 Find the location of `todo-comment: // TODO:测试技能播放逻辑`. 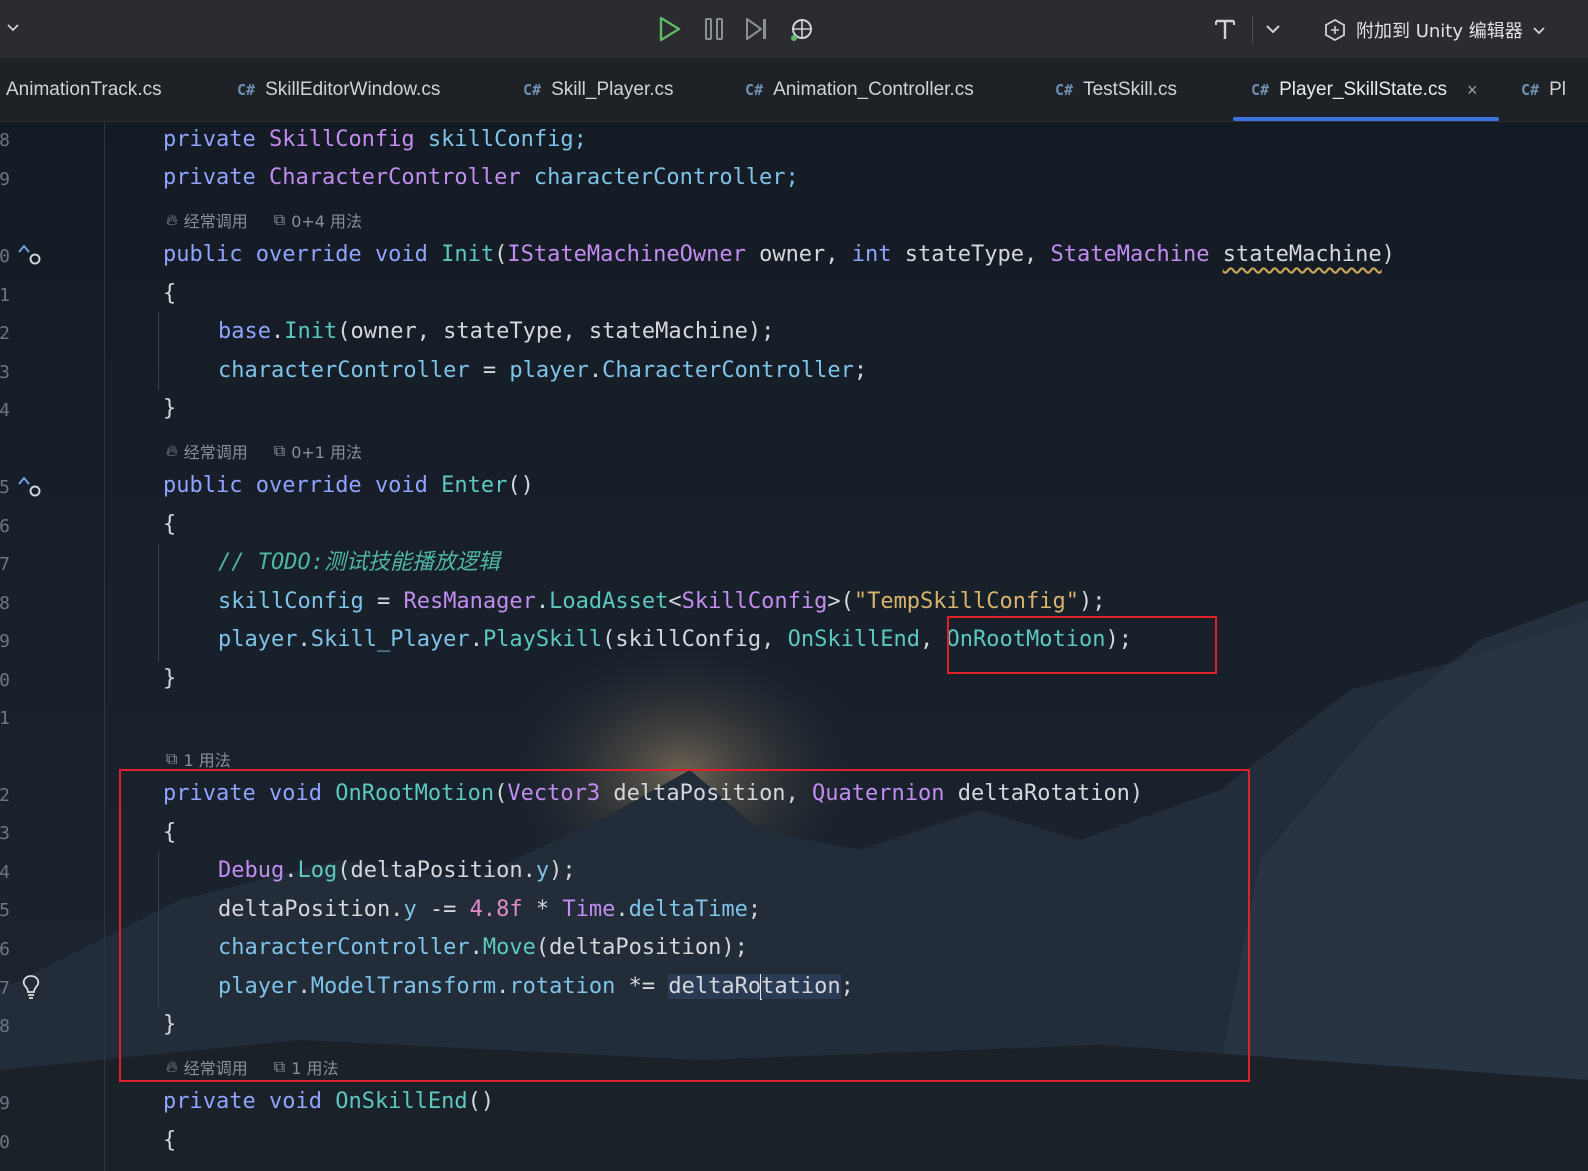

todo-comment: // TODO:测试技能播放逻辑 is located at coordinates (359, 562).